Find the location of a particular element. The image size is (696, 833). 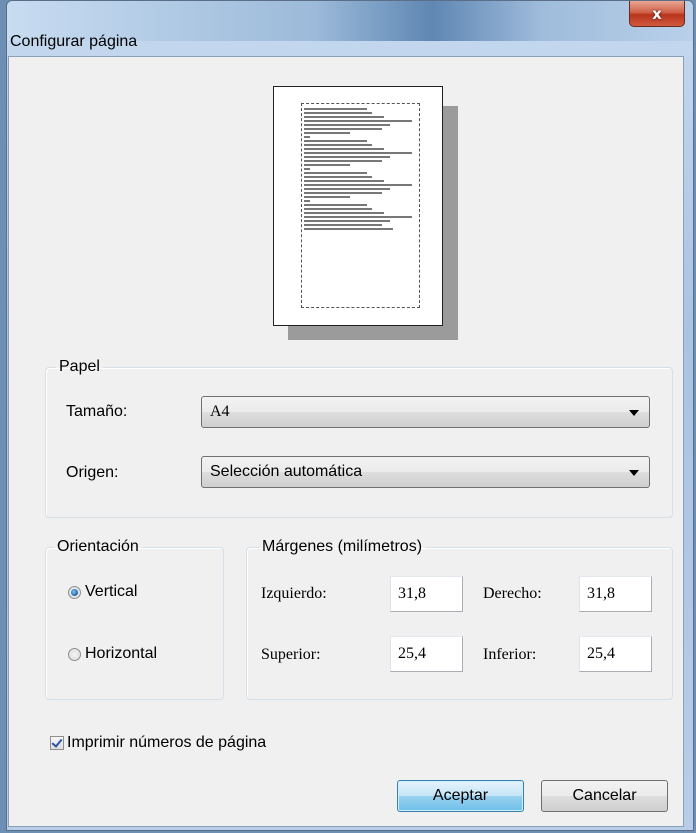

source-dropdown: Selección automática is located at coordinates (425, 472).